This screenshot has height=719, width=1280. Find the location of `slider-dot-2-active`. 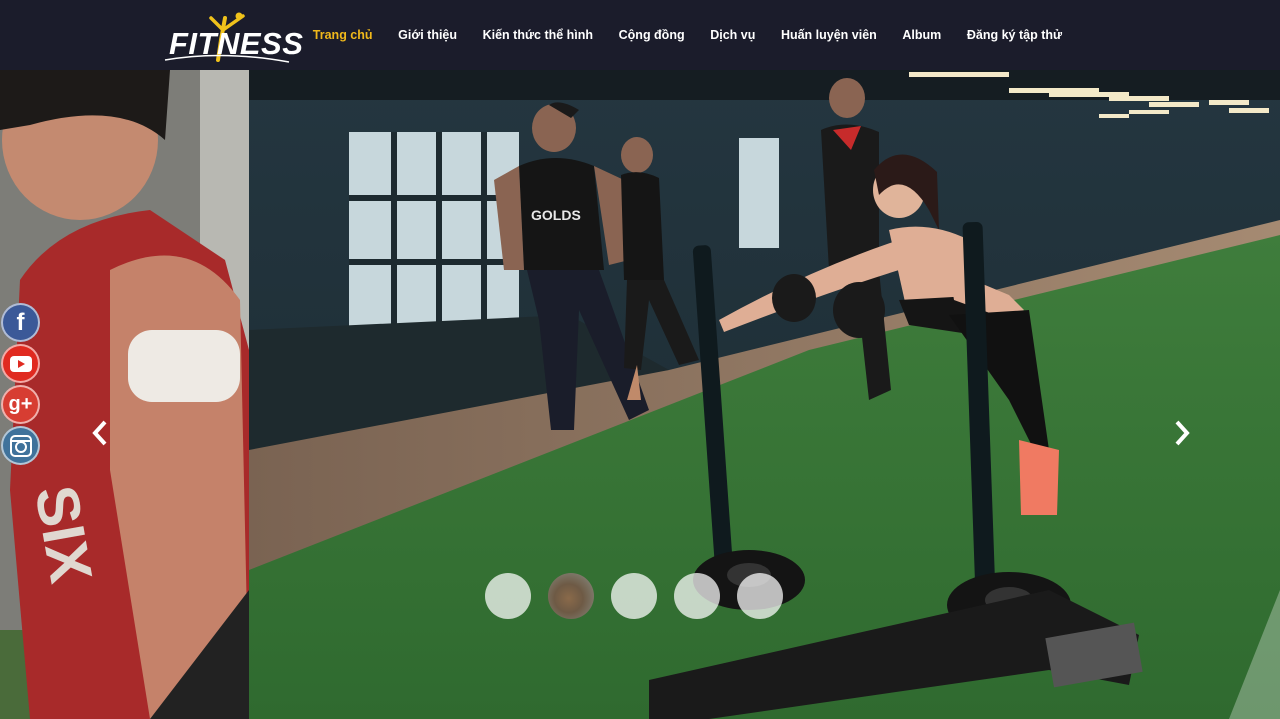

slider-dot-2-active is located at coordinates (571, 596).